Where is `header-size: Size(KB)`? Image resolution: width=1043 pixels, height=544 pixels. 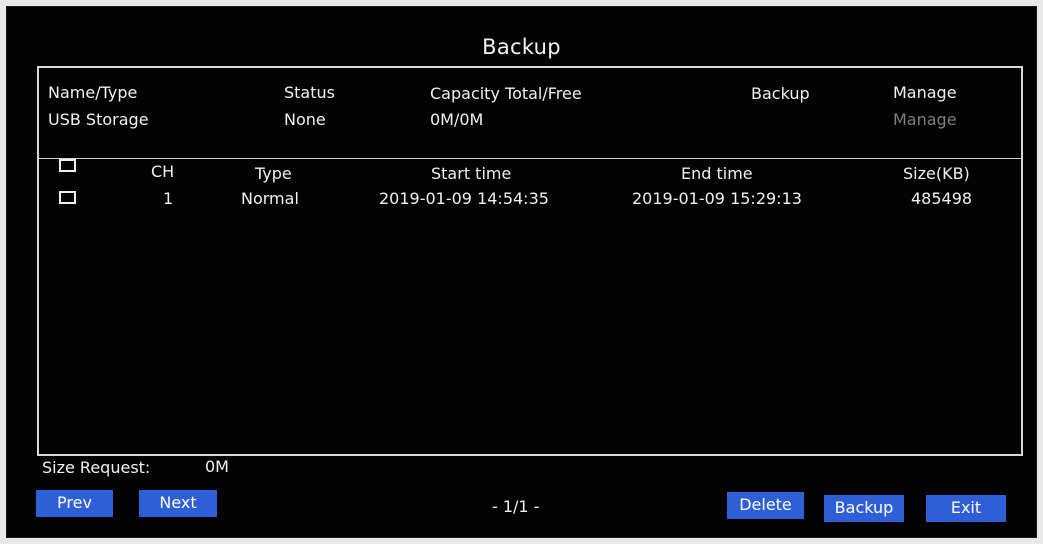 header-size: Size(KB) is located at coordinates (936, 173).